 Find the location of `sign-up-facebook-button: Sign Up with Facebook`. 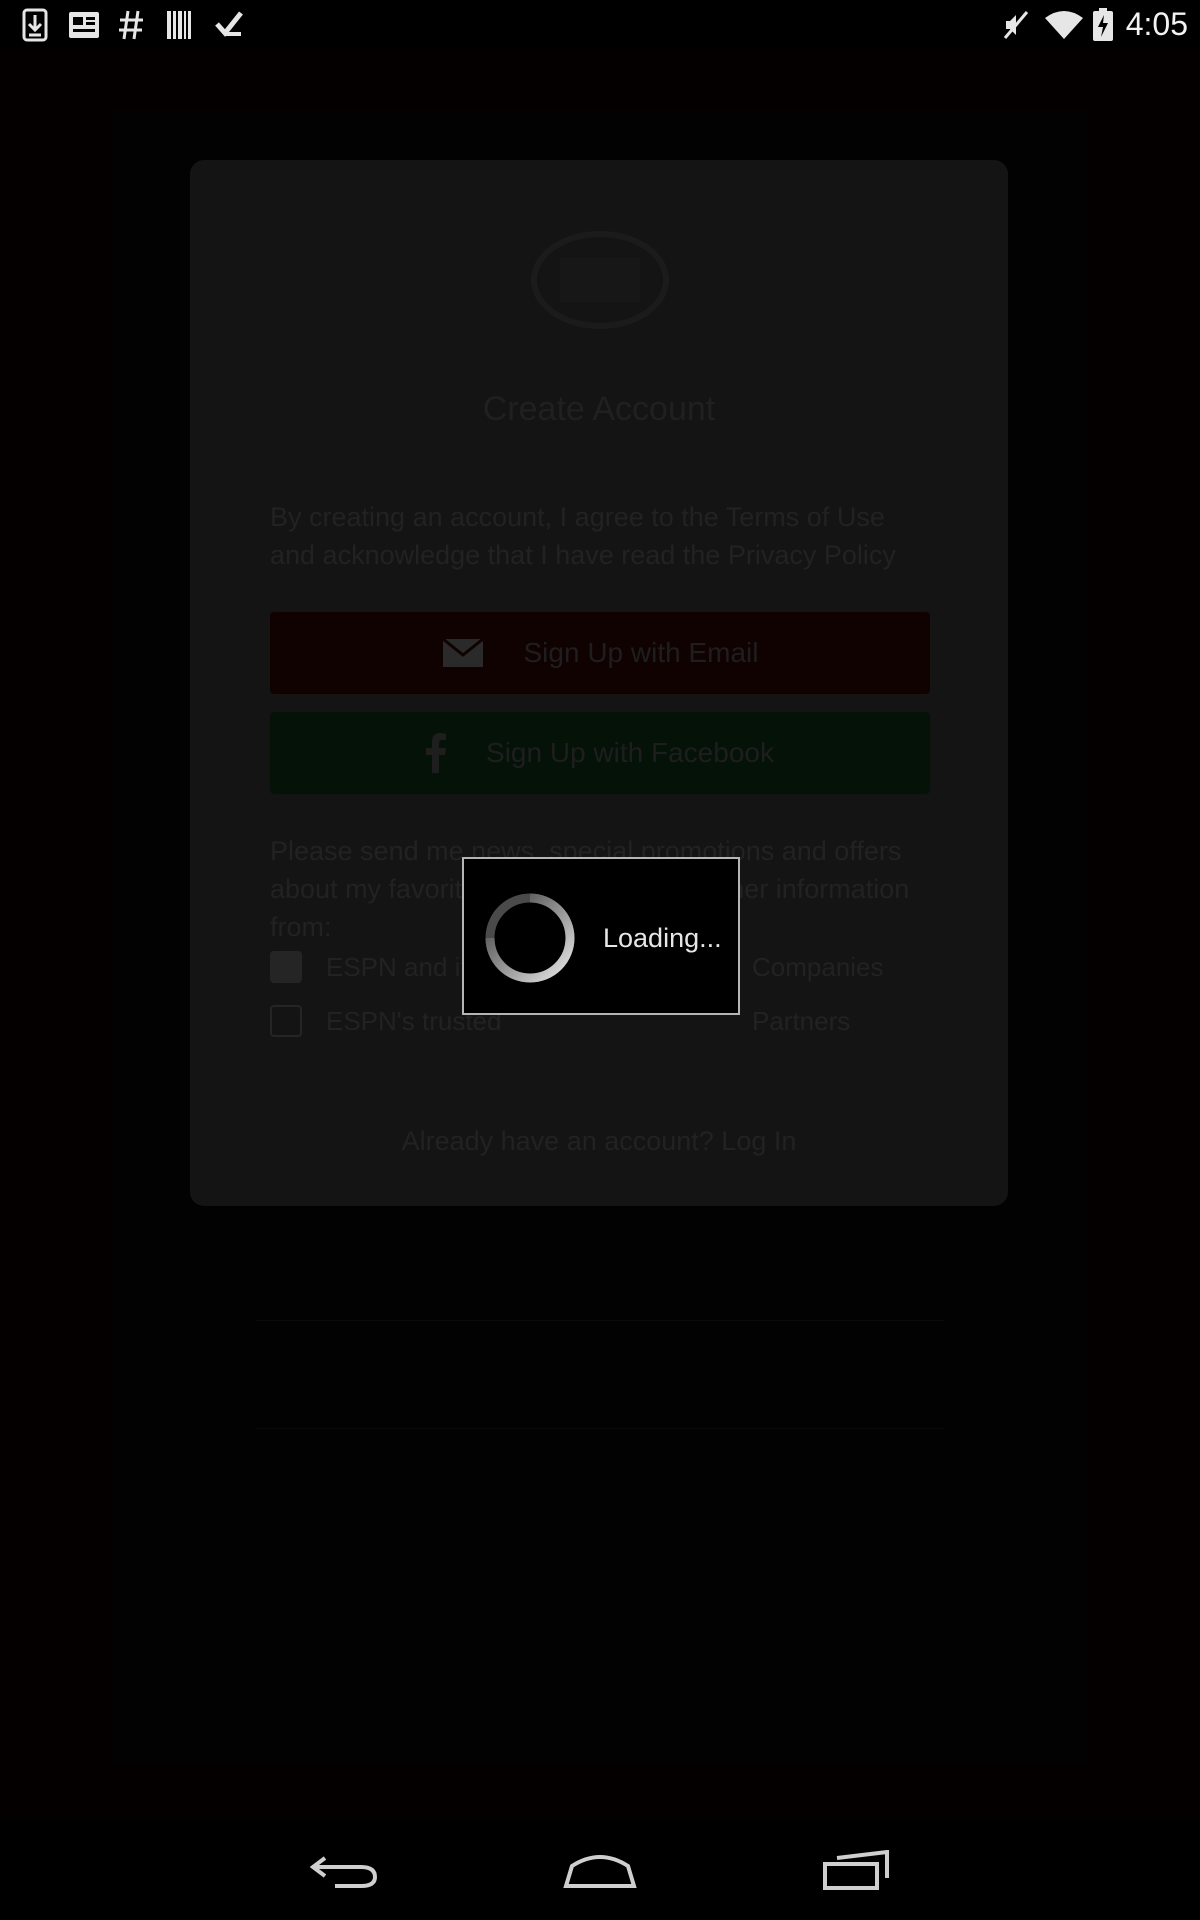

sign-up-facebook-button: Sign Up with Facebook is located at coordinates (600, 753).